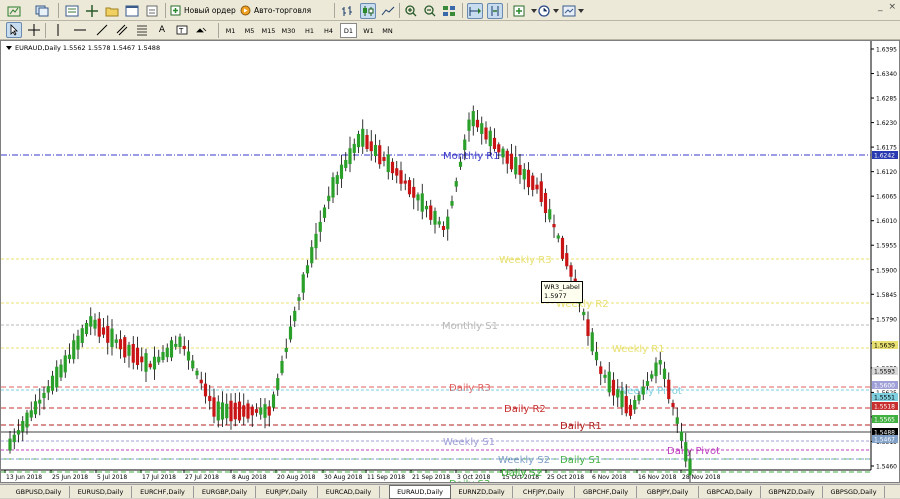 The height and width of the screenshot is (499, 900). What do you see at coordinates (182, 30) in the screenshot?
I see `text-label-icon: T` at bounding box center [182, 30].